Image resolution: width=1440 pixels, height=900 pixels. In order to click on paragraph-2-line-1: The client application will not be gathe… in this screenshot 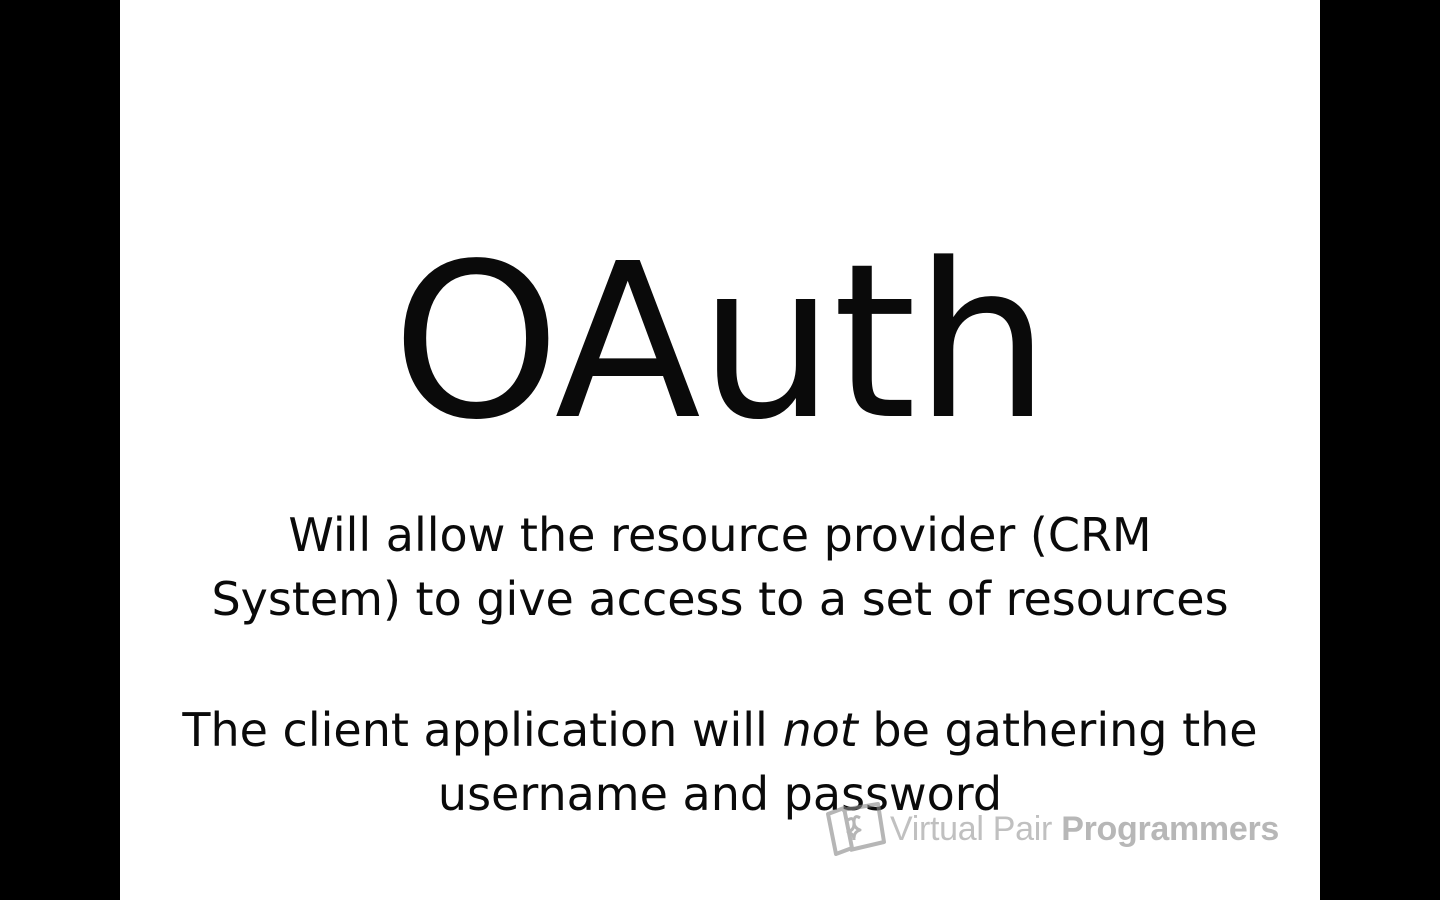, I will do `click(720, 730)`.